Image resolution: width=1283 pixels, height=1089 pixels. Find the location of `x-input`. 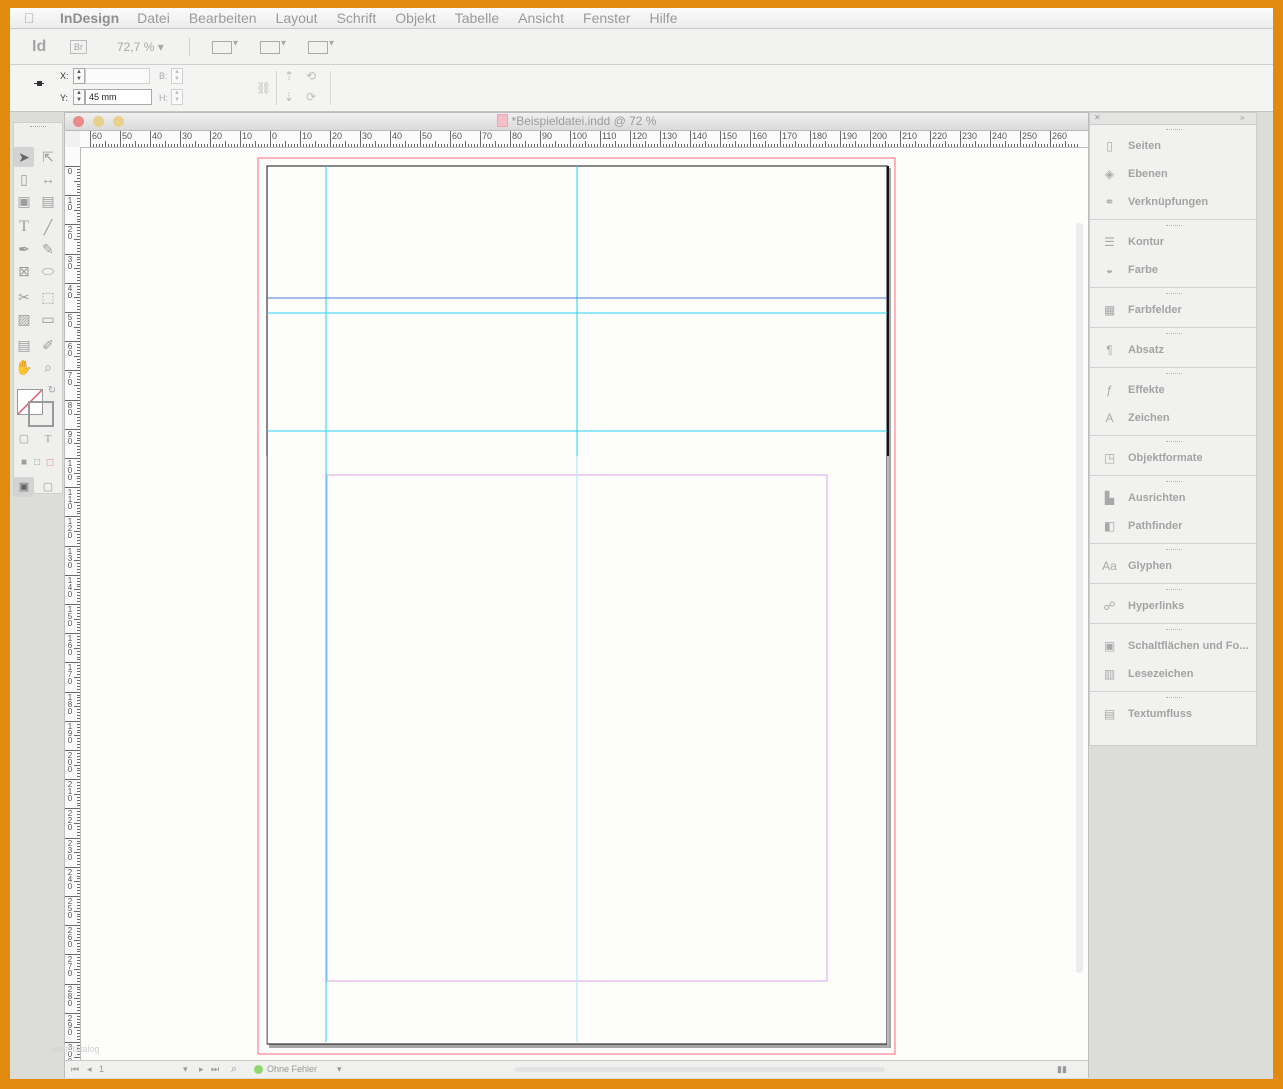

x-input is located at coordinates (117, 76).